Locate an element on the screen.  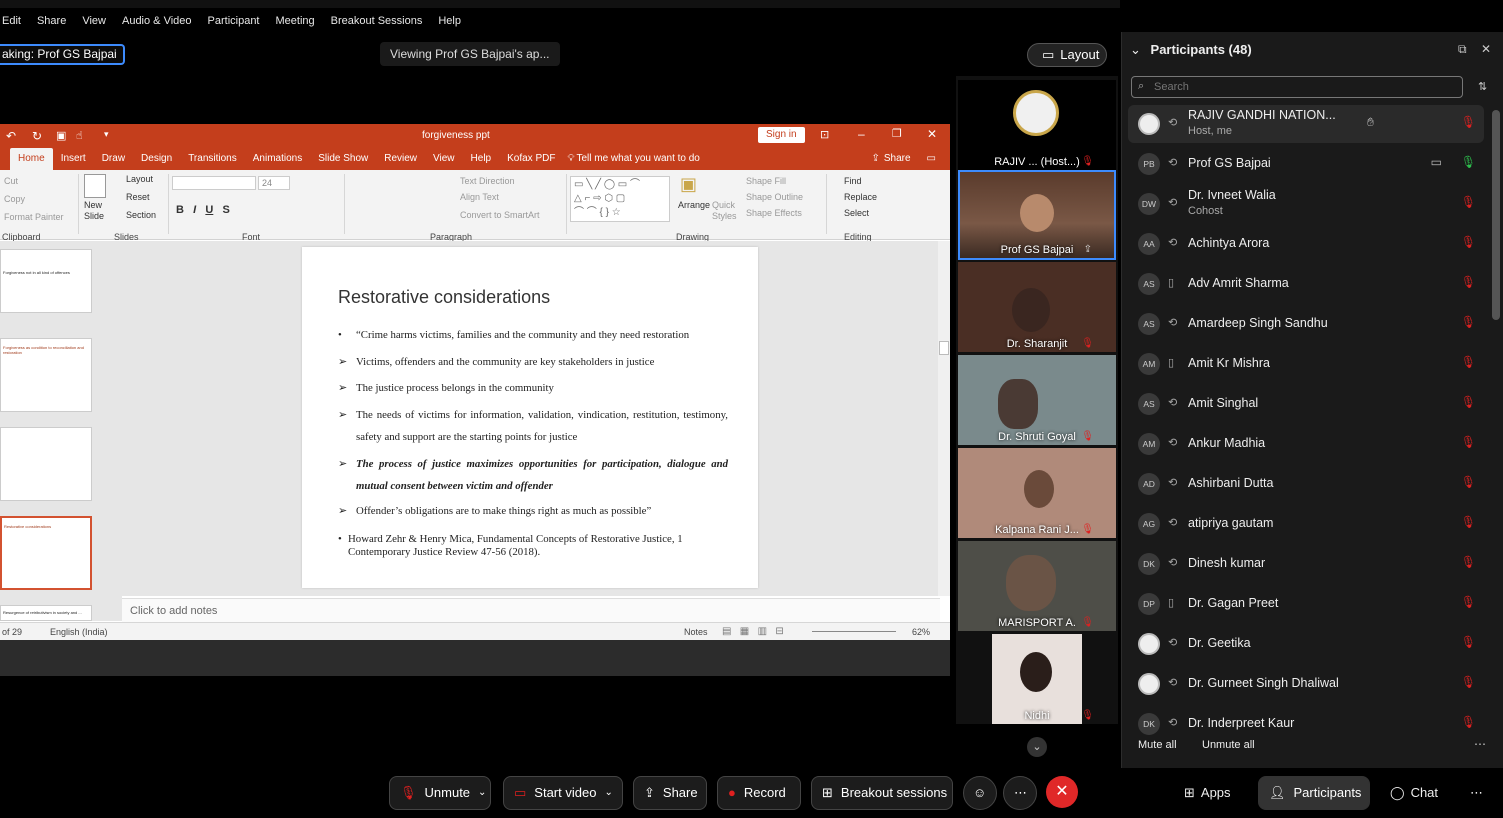
video-tile-nidhi: Nidhi 🎙︎ is located at coordinates (1037, 679).